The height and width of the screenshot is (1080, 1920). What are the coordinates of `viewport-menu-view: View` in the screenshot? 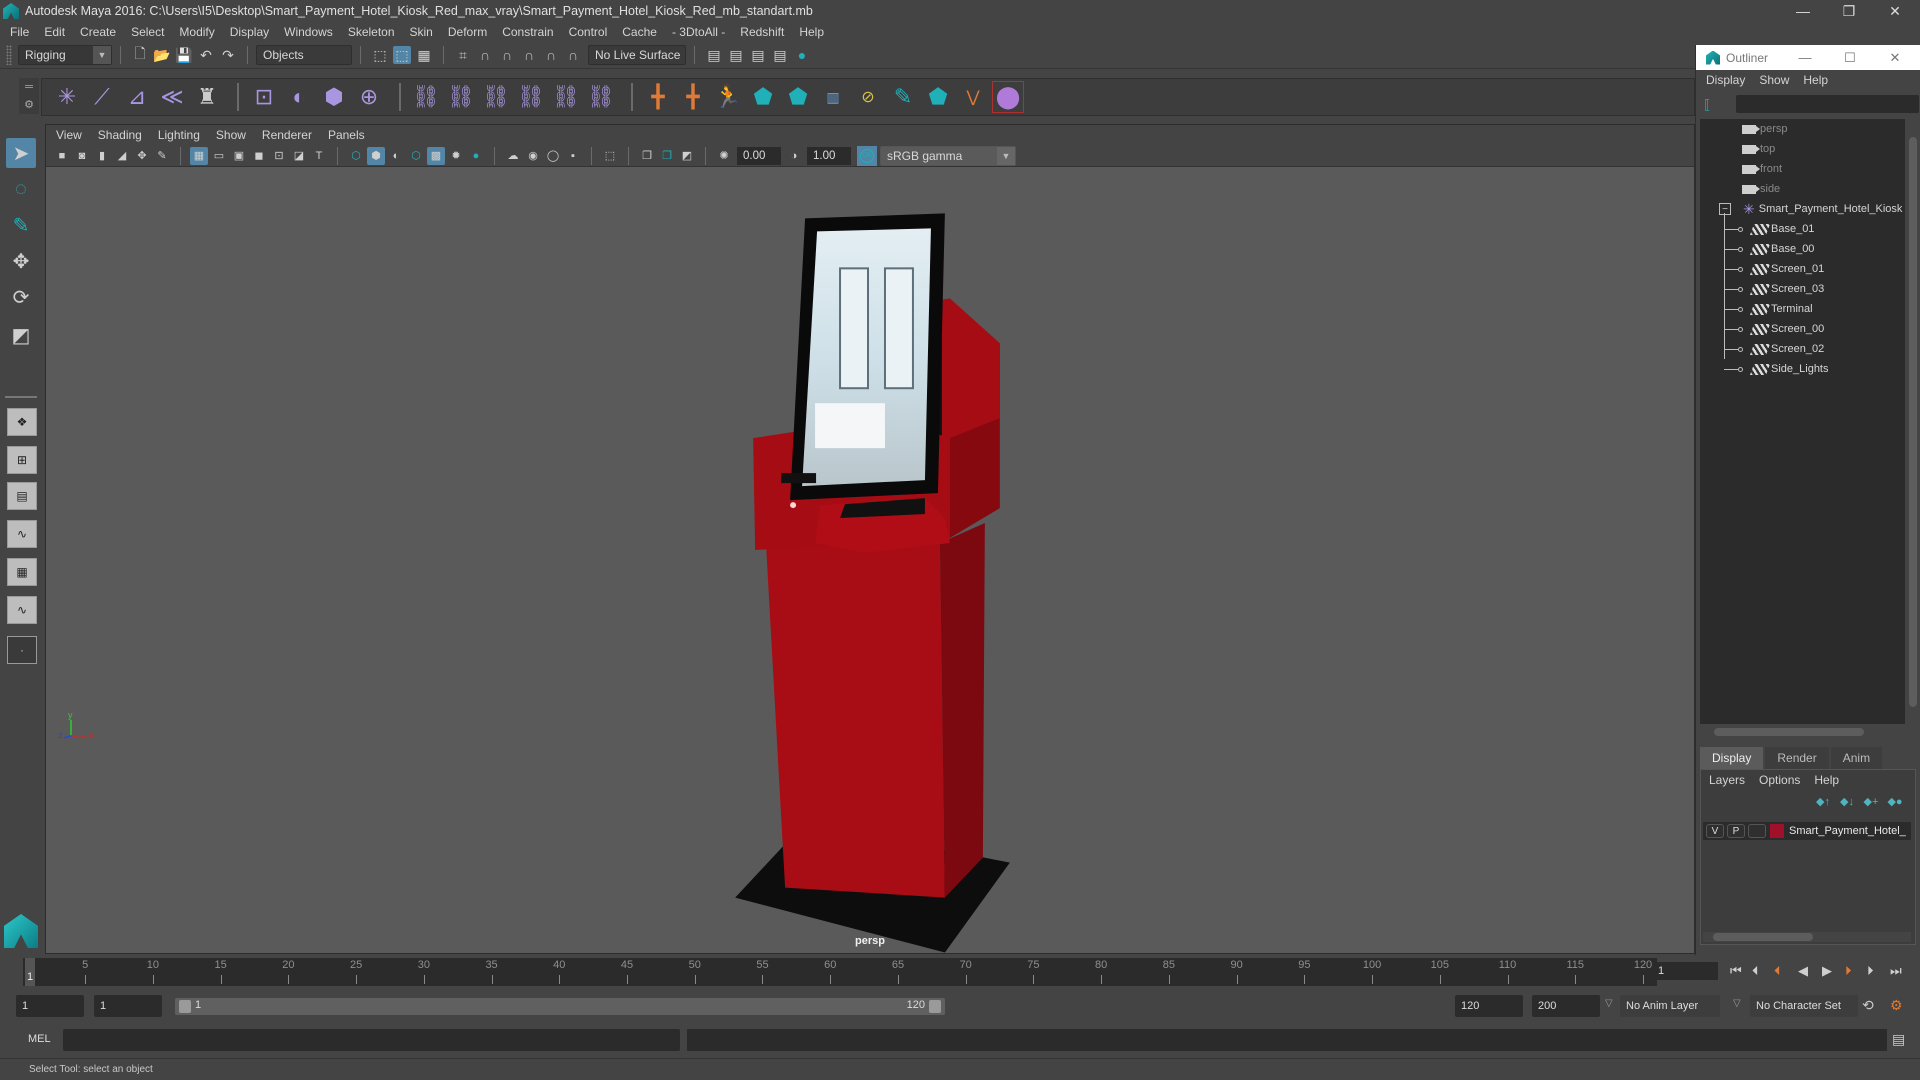 It's located at (69, 135).